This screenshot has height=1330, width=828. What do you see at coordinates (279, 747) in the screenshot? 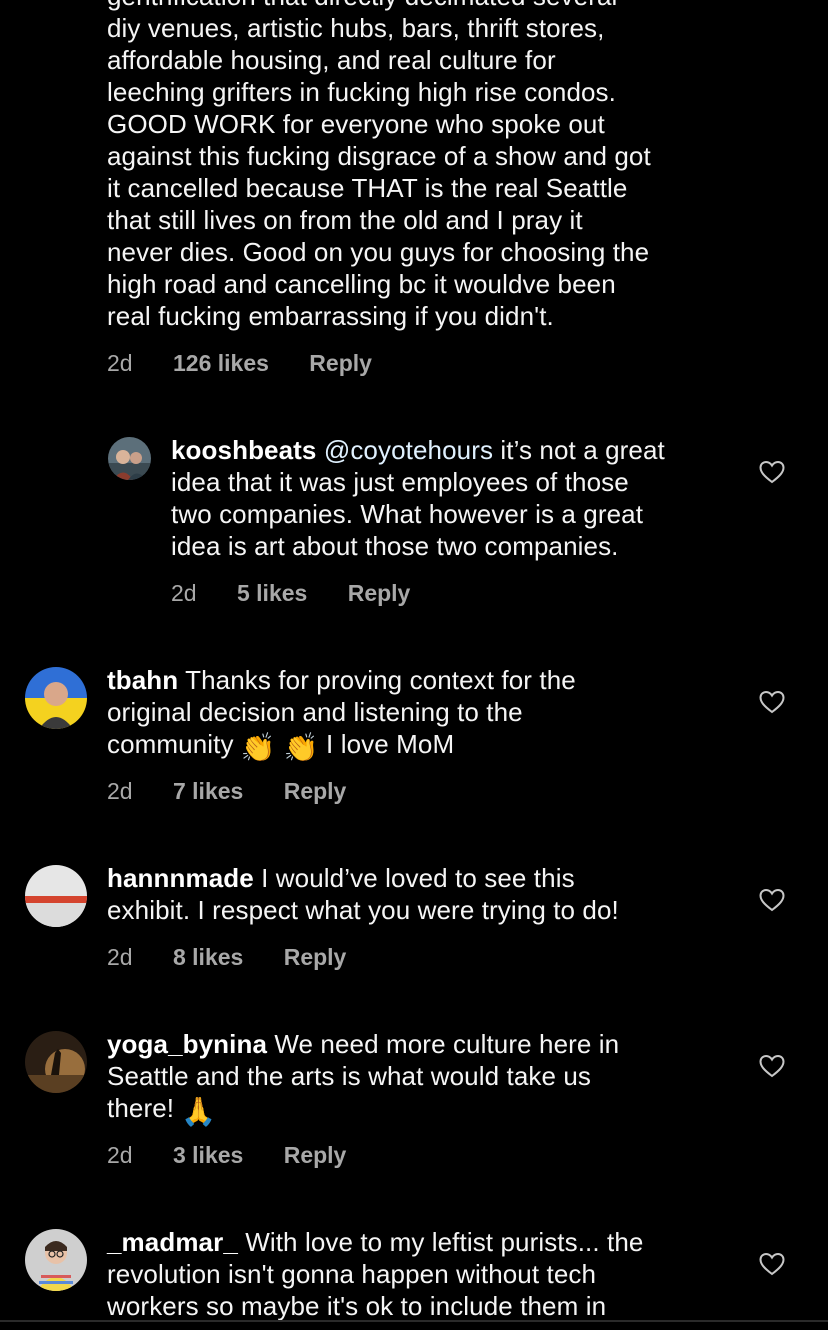
I see `clapping-hands-emoji: 👏 👏` at bounding box center [279, 747].